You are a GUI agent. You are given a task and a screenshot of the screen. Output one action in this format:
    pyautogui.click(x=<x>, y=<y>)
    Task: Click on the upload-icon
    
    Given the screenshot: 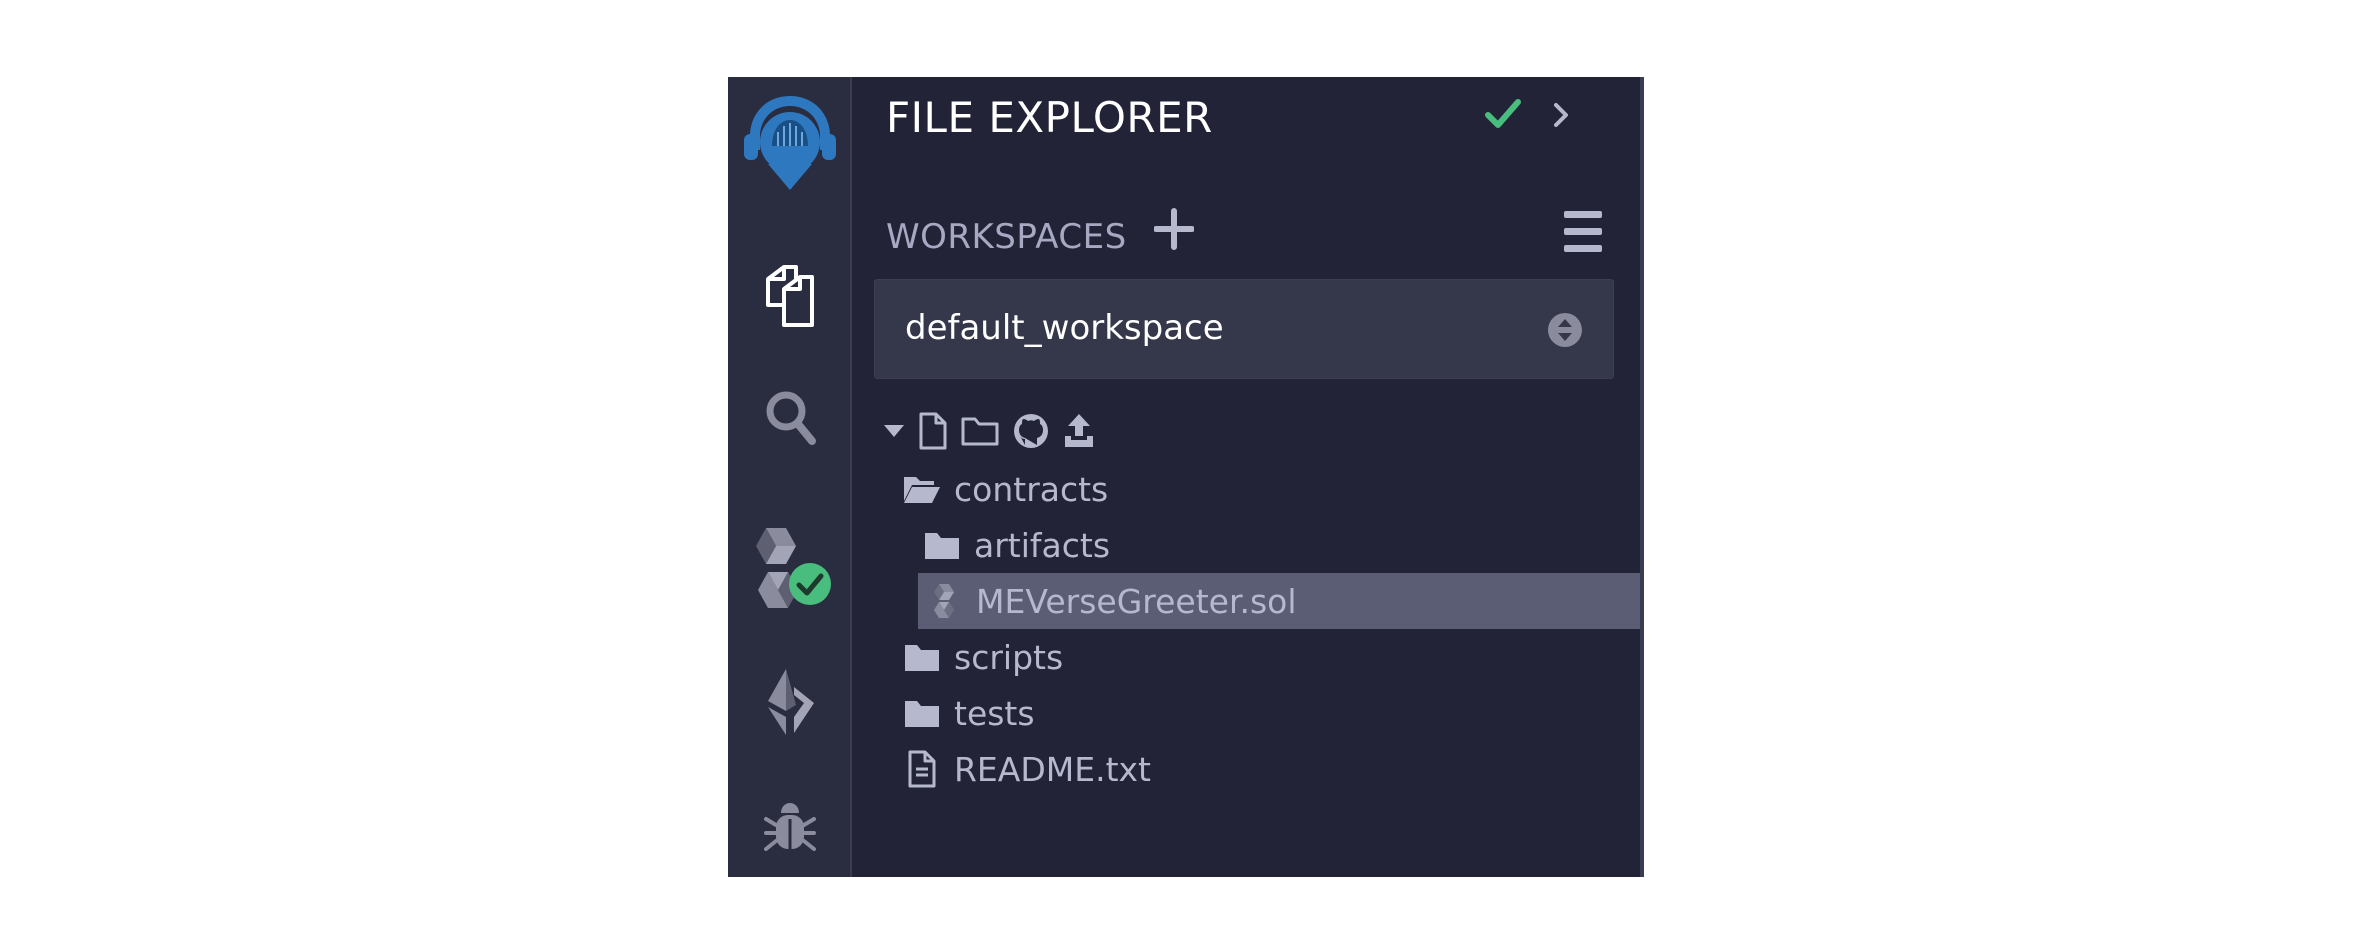 What is the action you would take?
    pyautogui.click(x=1079, y=433)
    